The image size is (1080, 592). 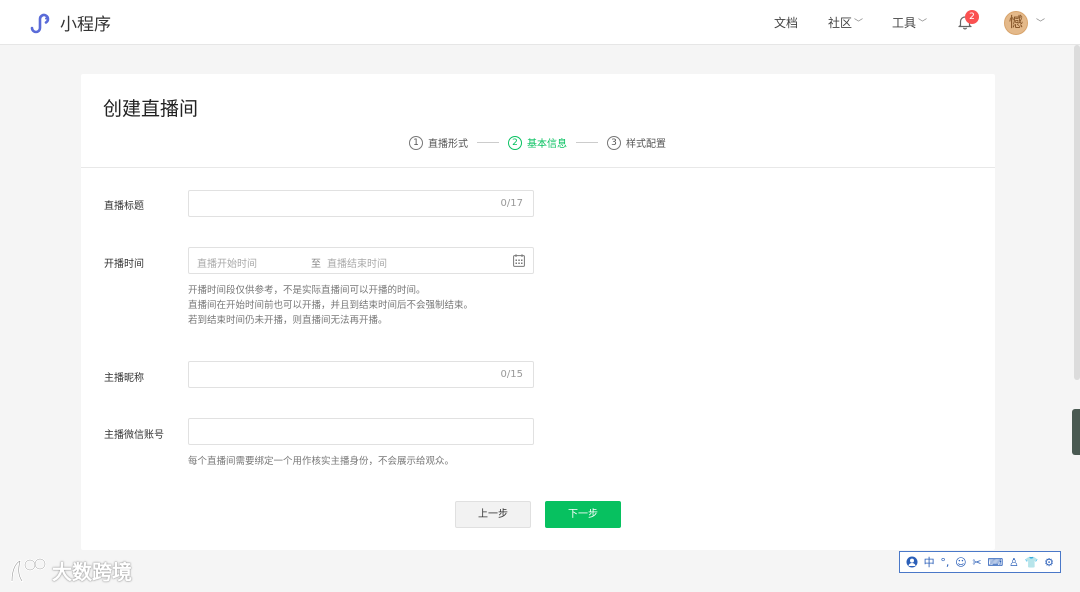 What do you see at coordinates (124, 378) in the screenshot?
I see `nickname-label: 主播昵称` at bounding box center [124, 378].